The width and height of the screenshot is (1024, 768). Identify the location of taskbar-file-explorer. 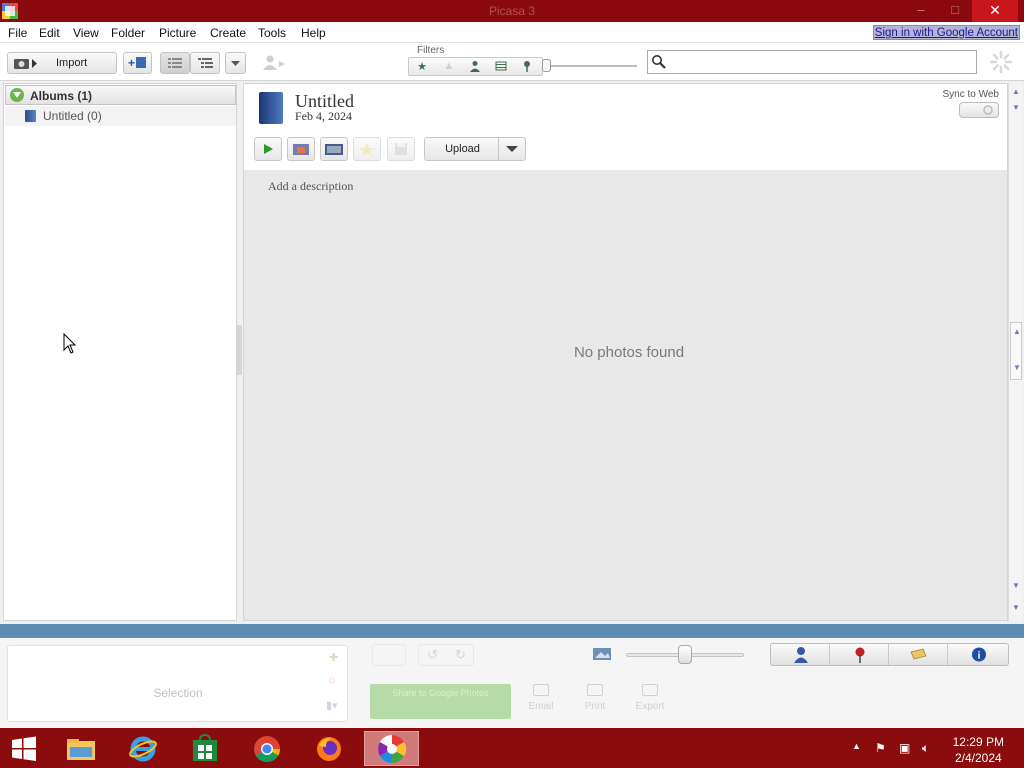
(81, 748).